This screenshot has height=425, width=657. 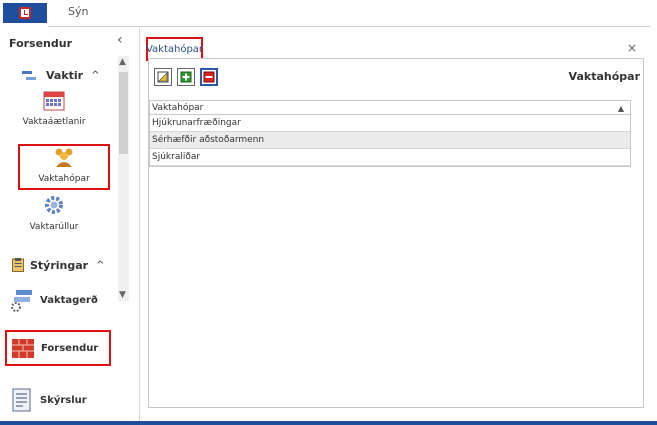 I want to click on nav-item-label: Vaktarúllur, so click(x=54, y=227).